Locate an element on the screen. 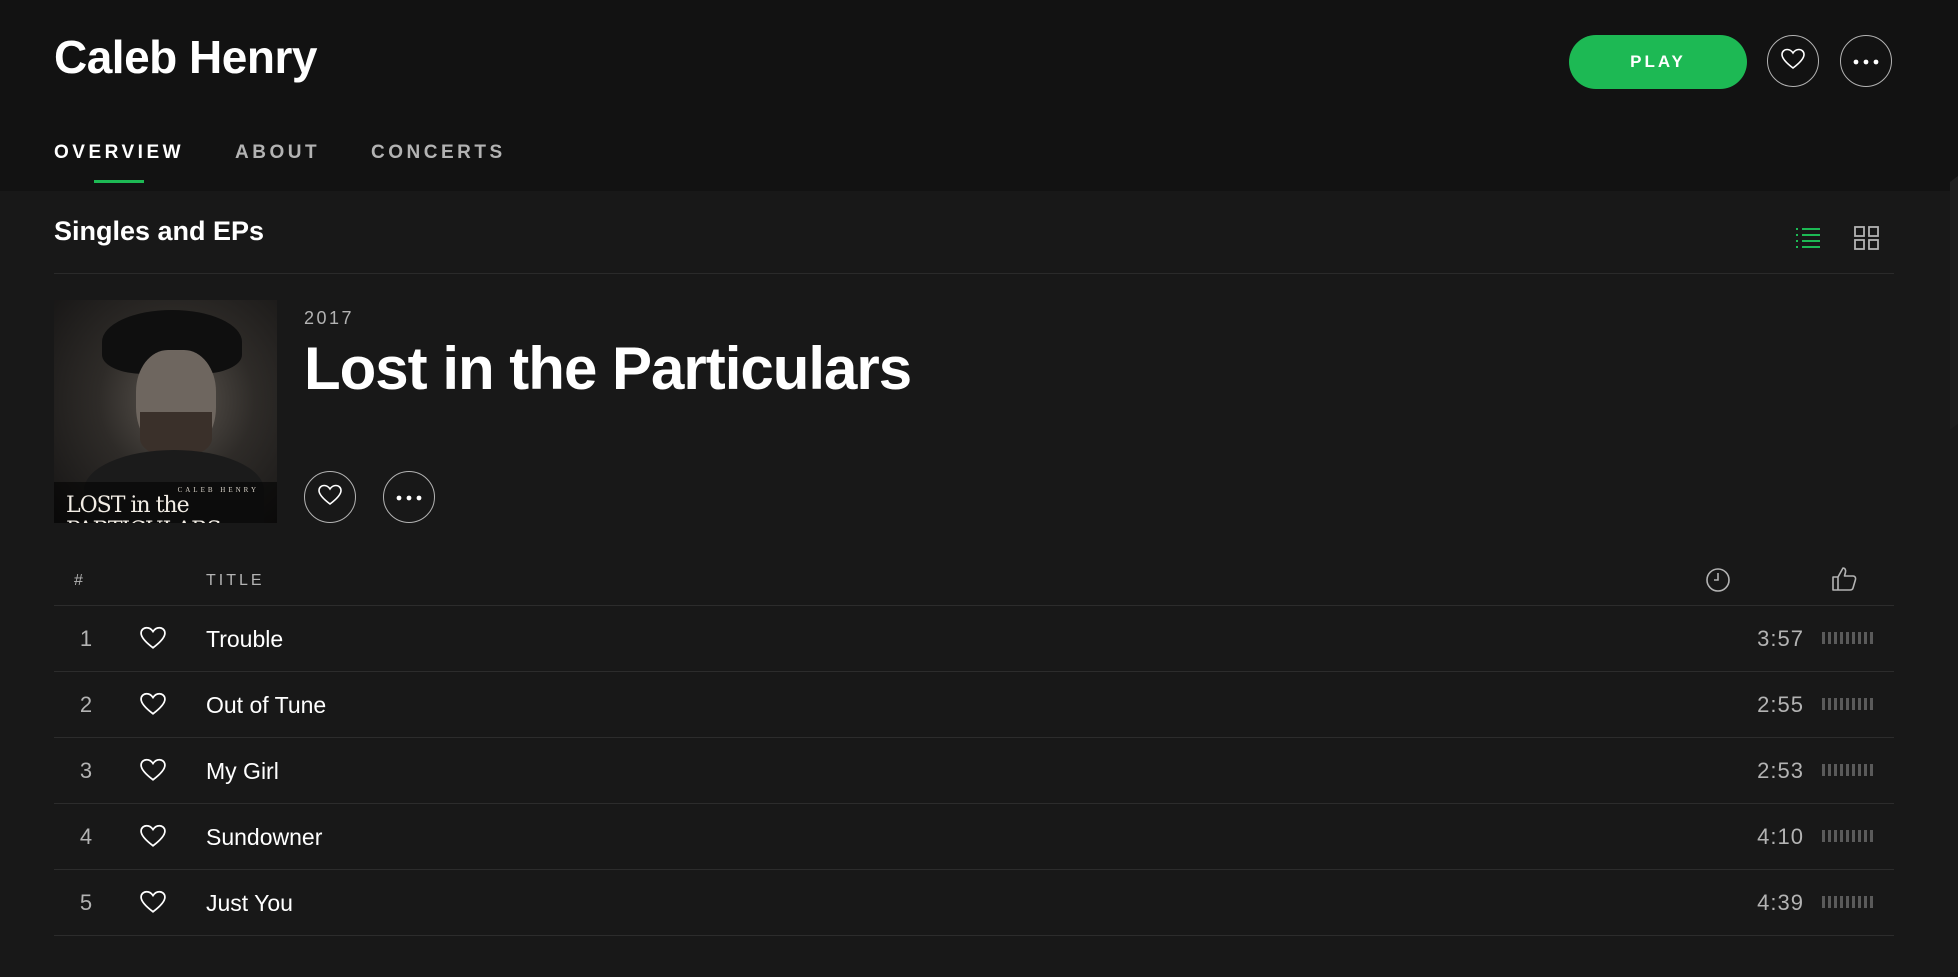  track-number: 2 is located at coordinates (86, 704).